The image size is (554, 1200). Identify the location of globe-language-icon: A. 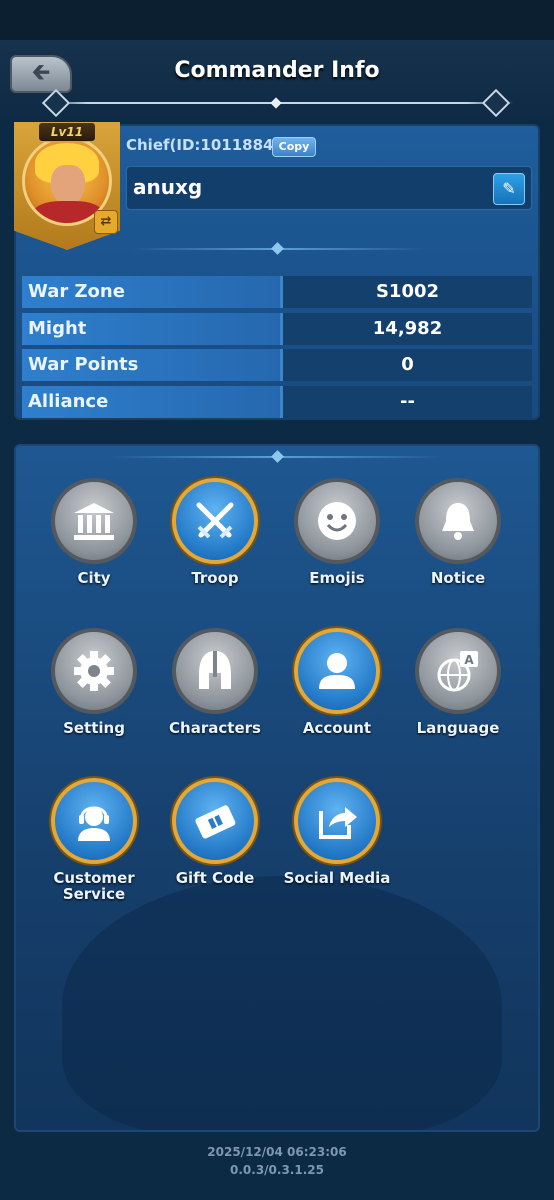
(457, 671).